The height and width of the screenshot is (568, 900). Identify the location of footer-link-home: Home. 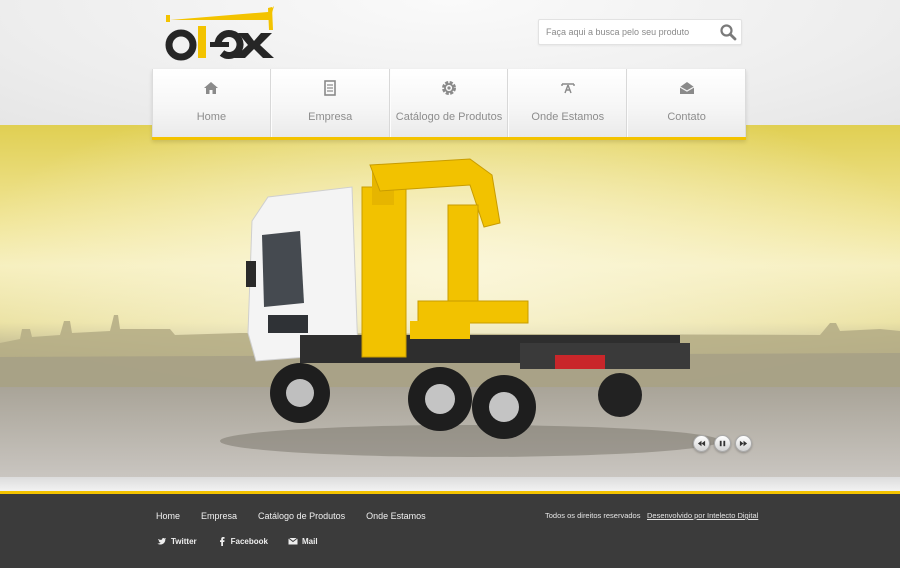
(168, 516).